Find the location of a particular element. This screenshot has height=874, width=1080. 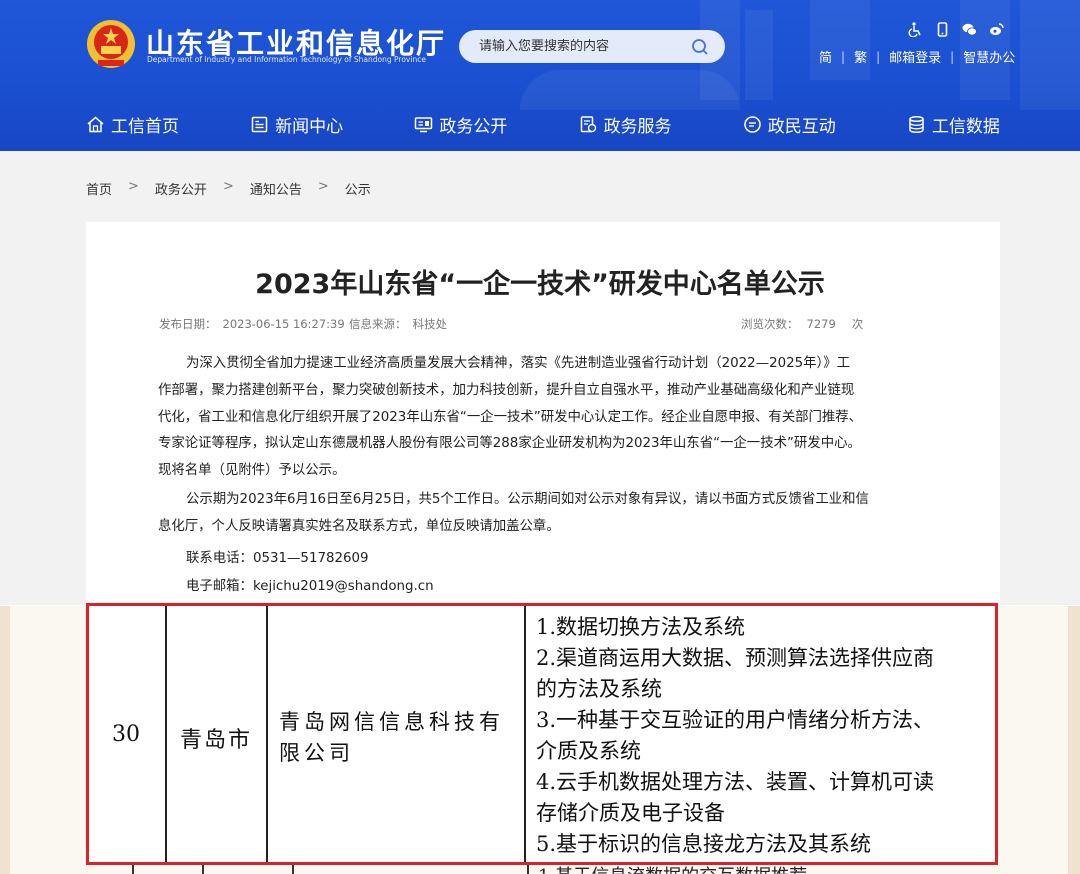

patent-line: 4.云手机数据处理方法、装置、计算机可读 is located at coordinates (735, 782).